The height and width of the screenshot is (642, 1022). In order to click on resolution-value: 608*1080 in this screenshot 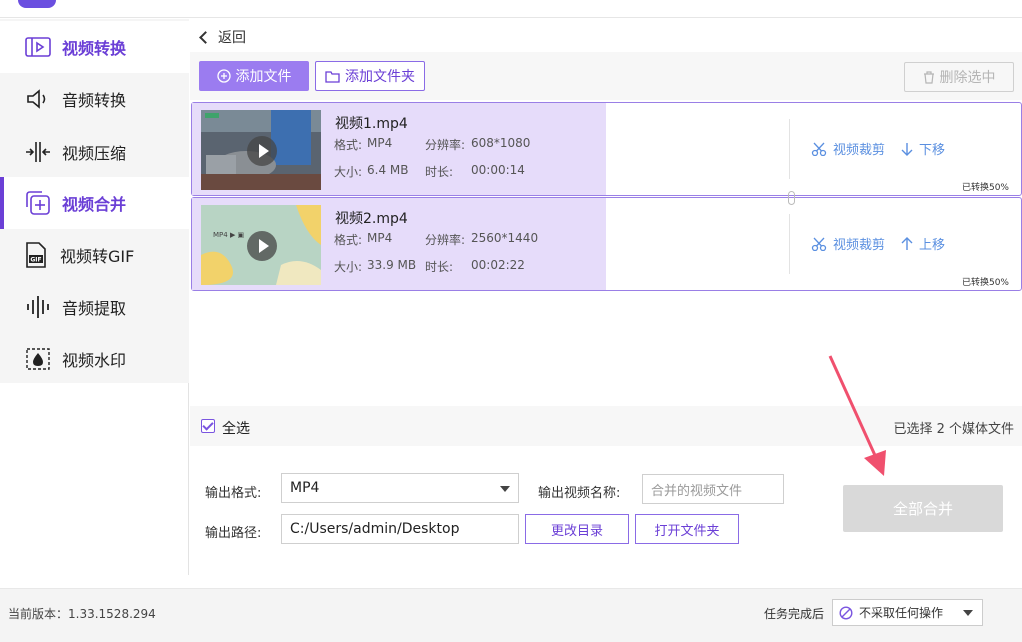, I will do `click(501, 143)`.